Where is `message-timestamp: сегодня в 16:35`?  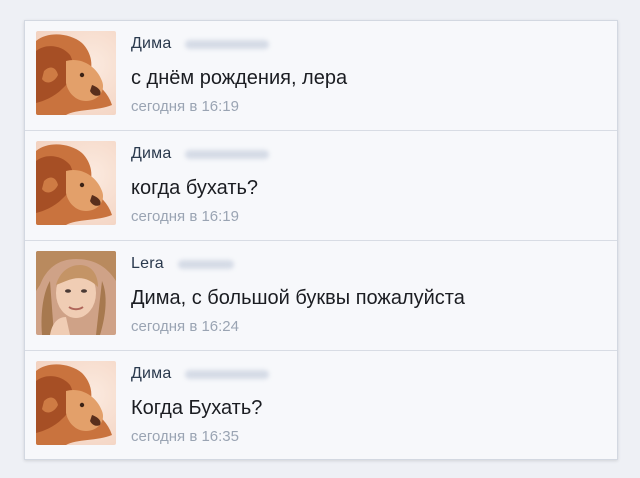
message-timestamp: сегодня в 16:35 is located at coordinates (185, 436).